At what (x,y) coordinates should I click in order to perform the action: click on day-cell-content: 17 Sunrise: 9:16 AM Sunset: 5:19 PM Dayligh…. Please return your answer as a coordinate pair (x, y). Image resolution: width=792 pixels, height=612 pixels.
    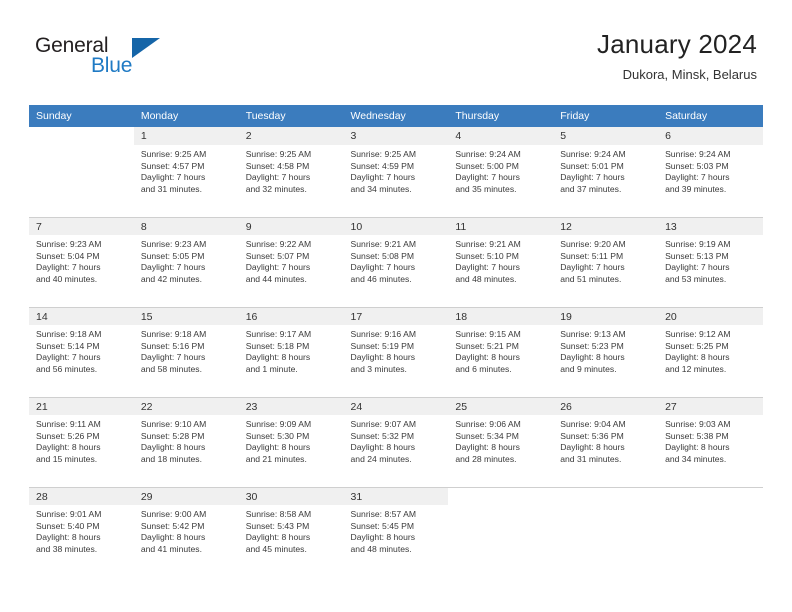
    Looking at the image, I should click on (396, 352).